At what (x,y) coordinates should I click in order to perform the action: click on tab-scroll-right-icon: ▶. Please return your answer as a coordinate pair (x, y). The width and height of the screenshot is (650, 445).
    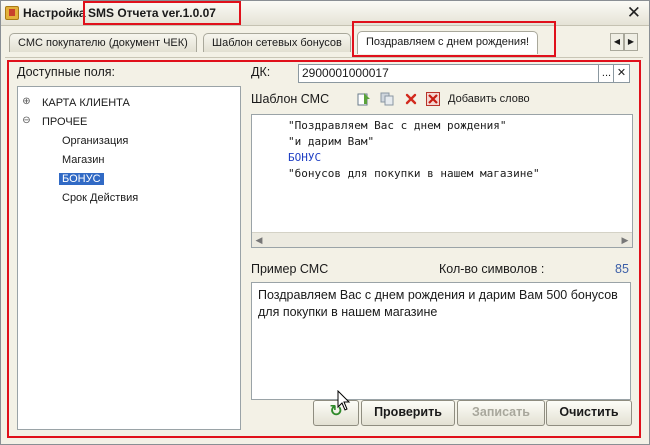
    Looking at the image, I should click on (631, 42).